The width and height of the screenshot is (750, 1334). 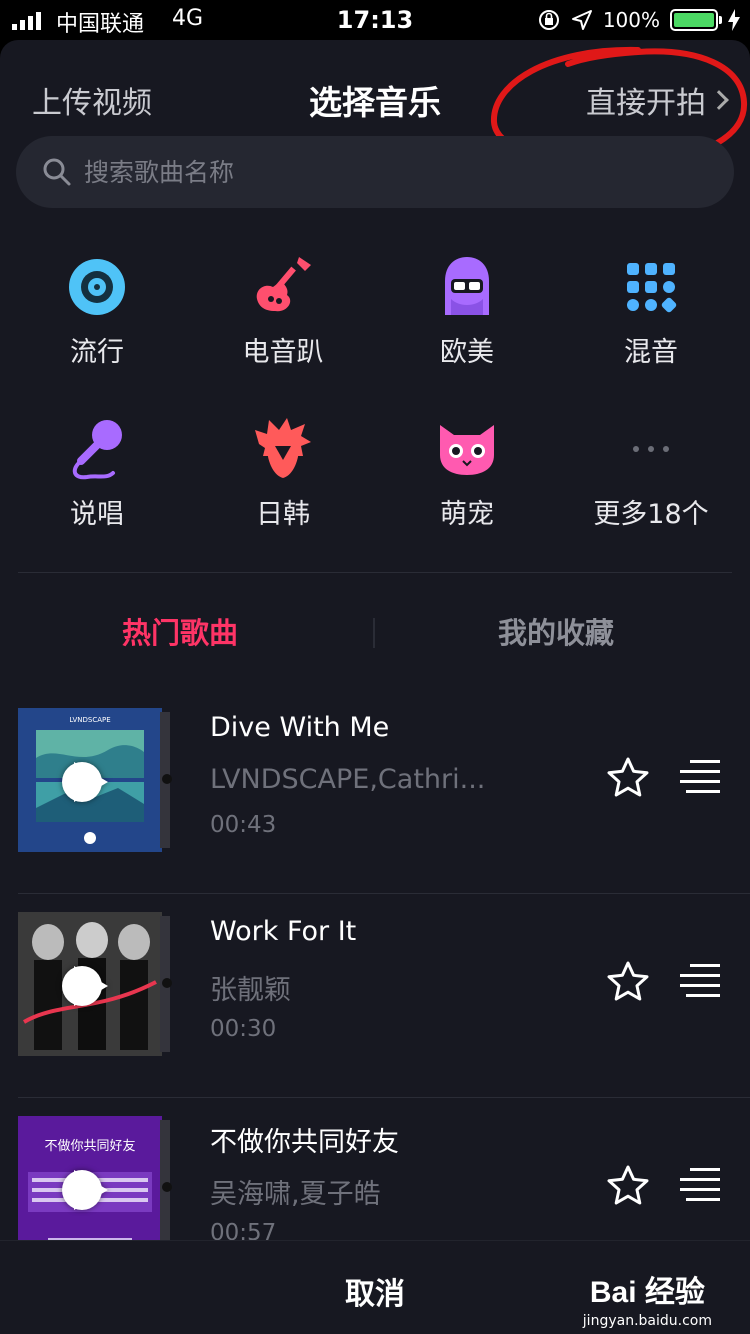 What do you see at coordinates (97, 449) in the screenshot?
I see `microphone-icon` at bounding box center [97, 449].